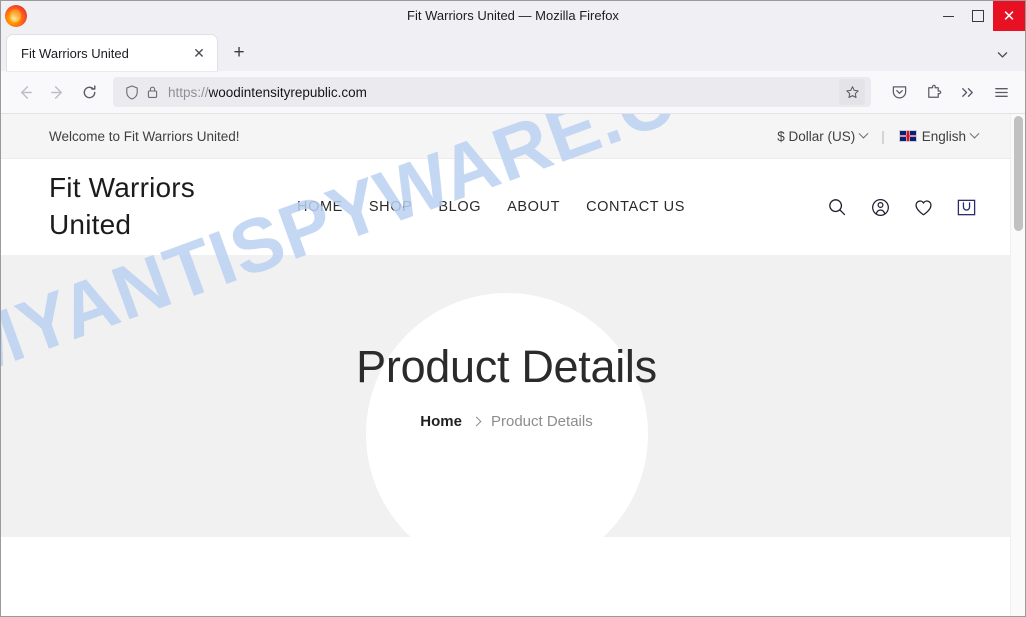 Image resolution: width=1026 pixels, height=617 pixels. I want to click on cart-bag-icon, so click(966, 207).